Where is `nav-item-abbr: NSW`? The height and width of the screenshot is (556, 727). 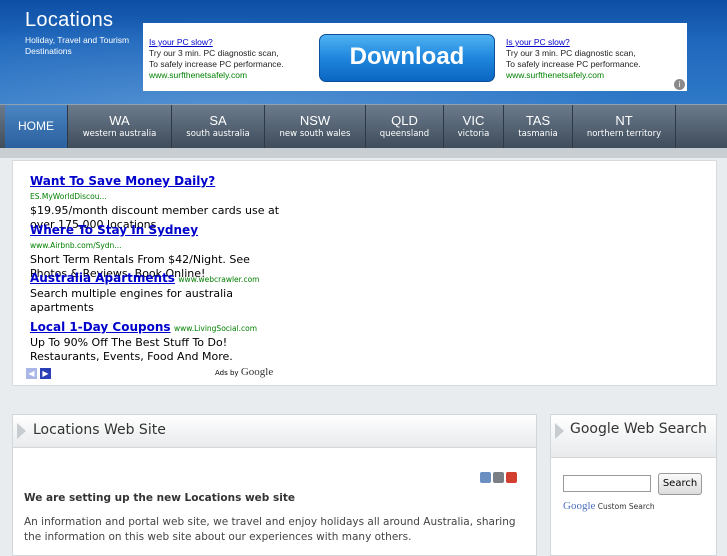
nav-item-abbr: NSW is located at coordinates (315, 120).